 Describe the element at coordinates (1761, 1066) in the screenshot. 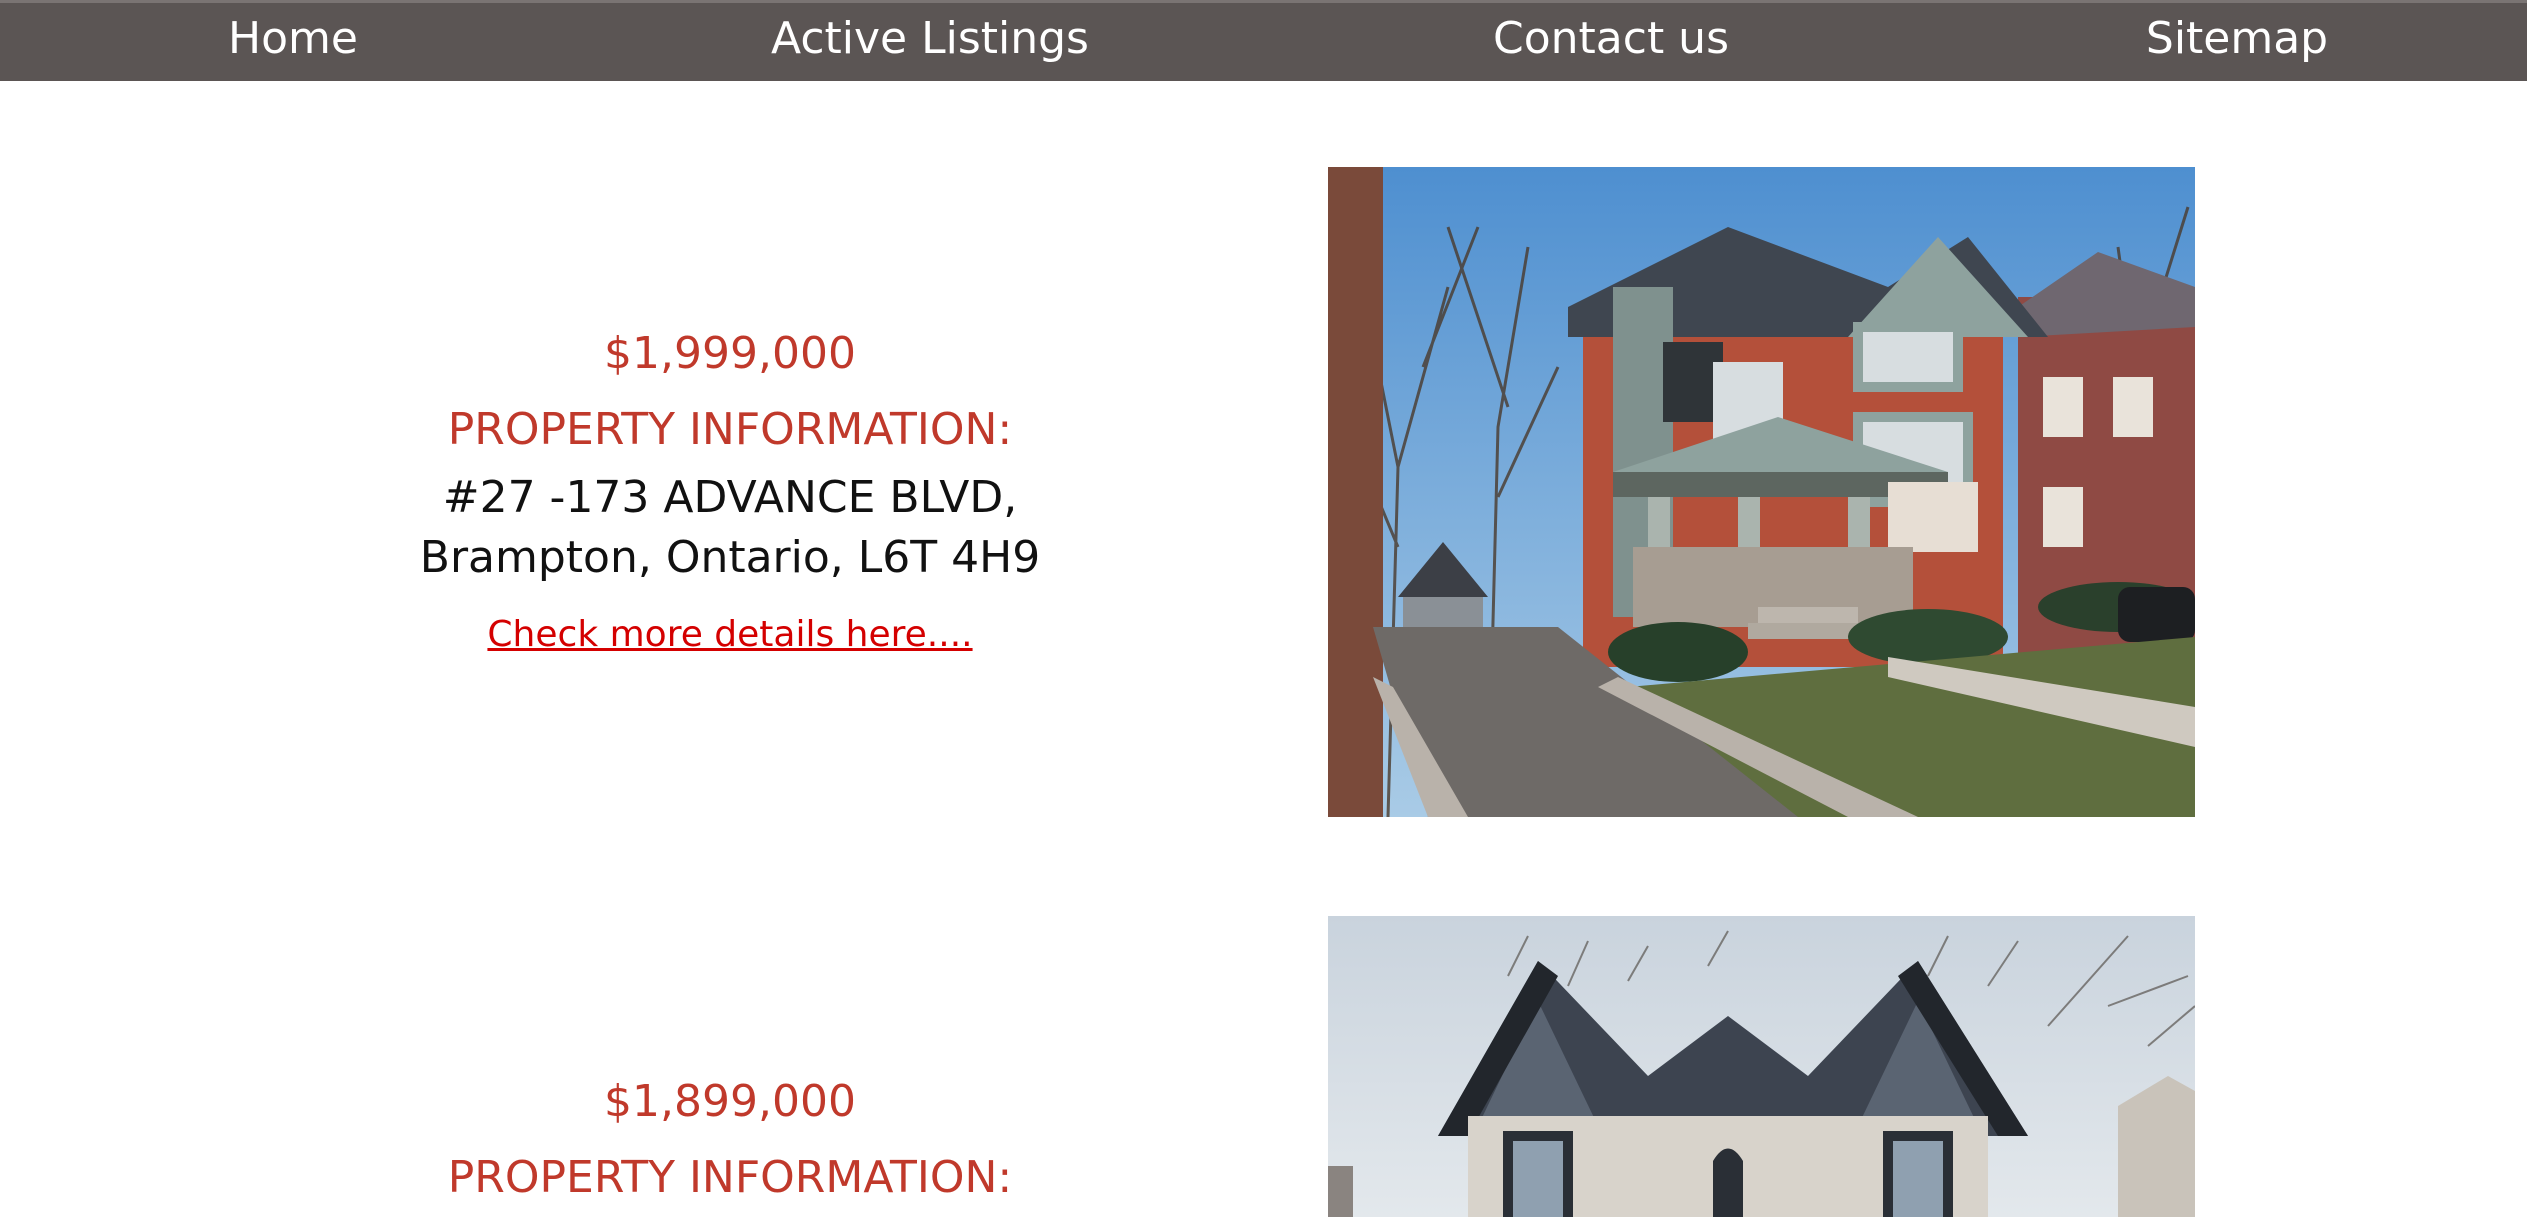

I see `house-photo` at that location.